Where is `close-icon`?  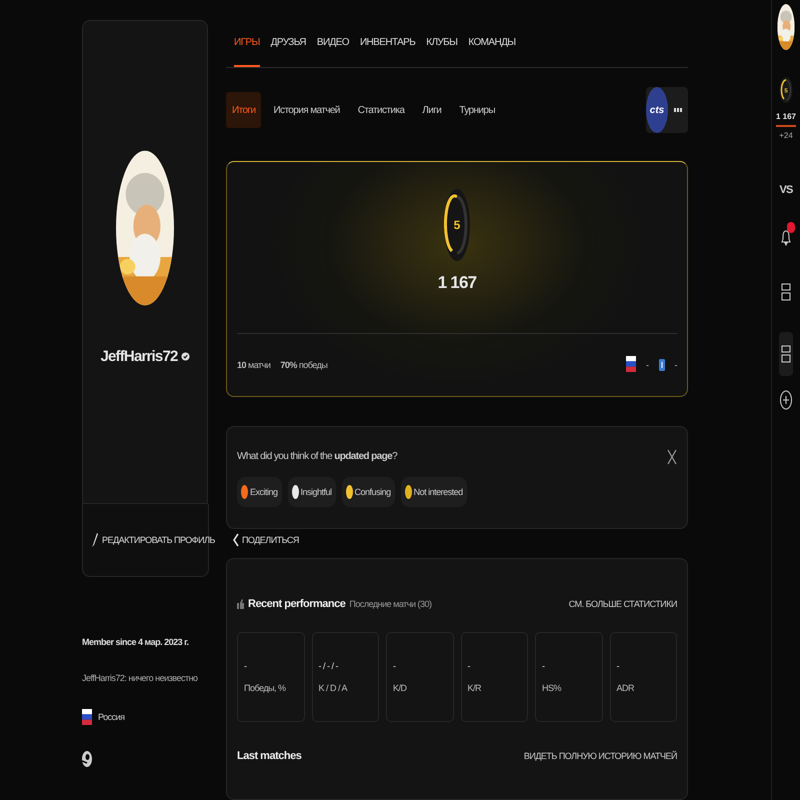 close-icon is located at coordinates (672, 456).